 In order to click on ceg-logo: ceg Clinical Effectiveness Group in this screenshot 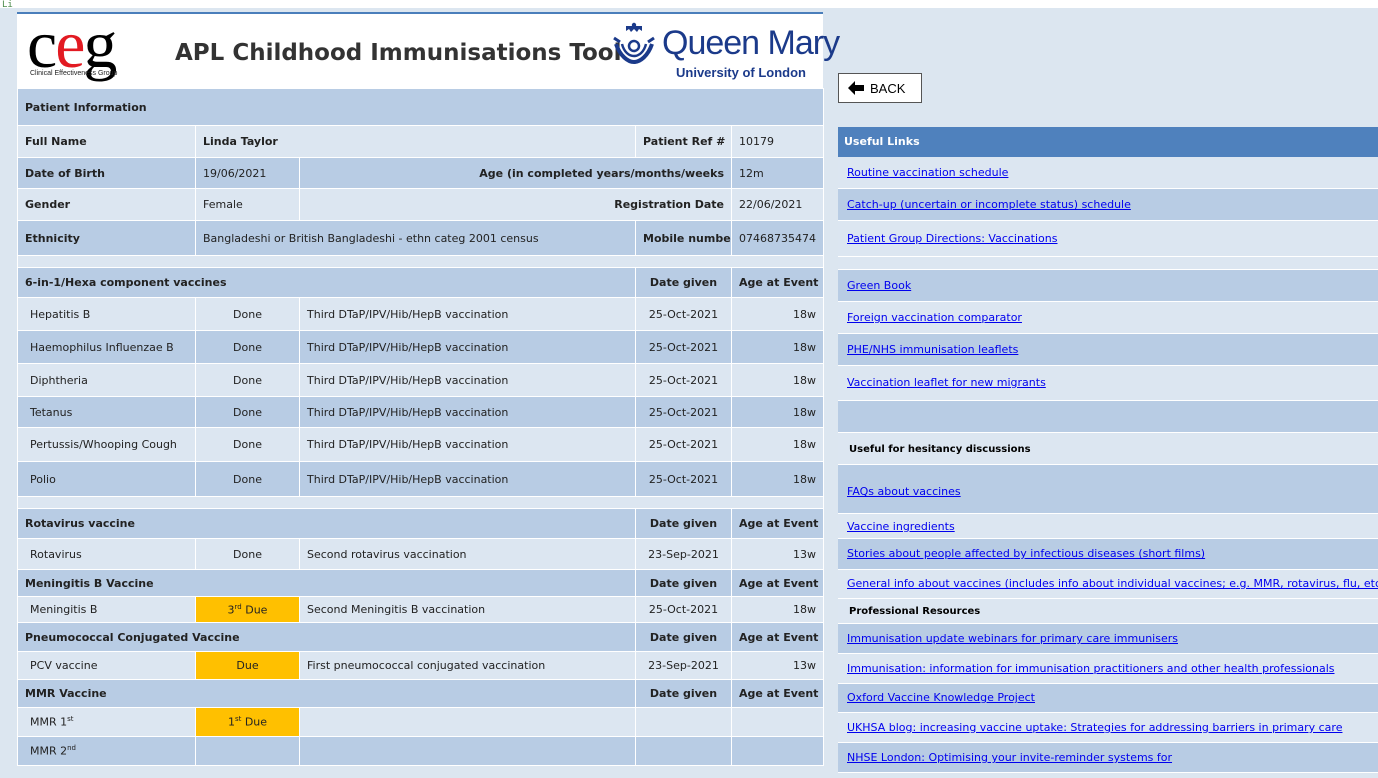, I will do `click(72, 44)`.